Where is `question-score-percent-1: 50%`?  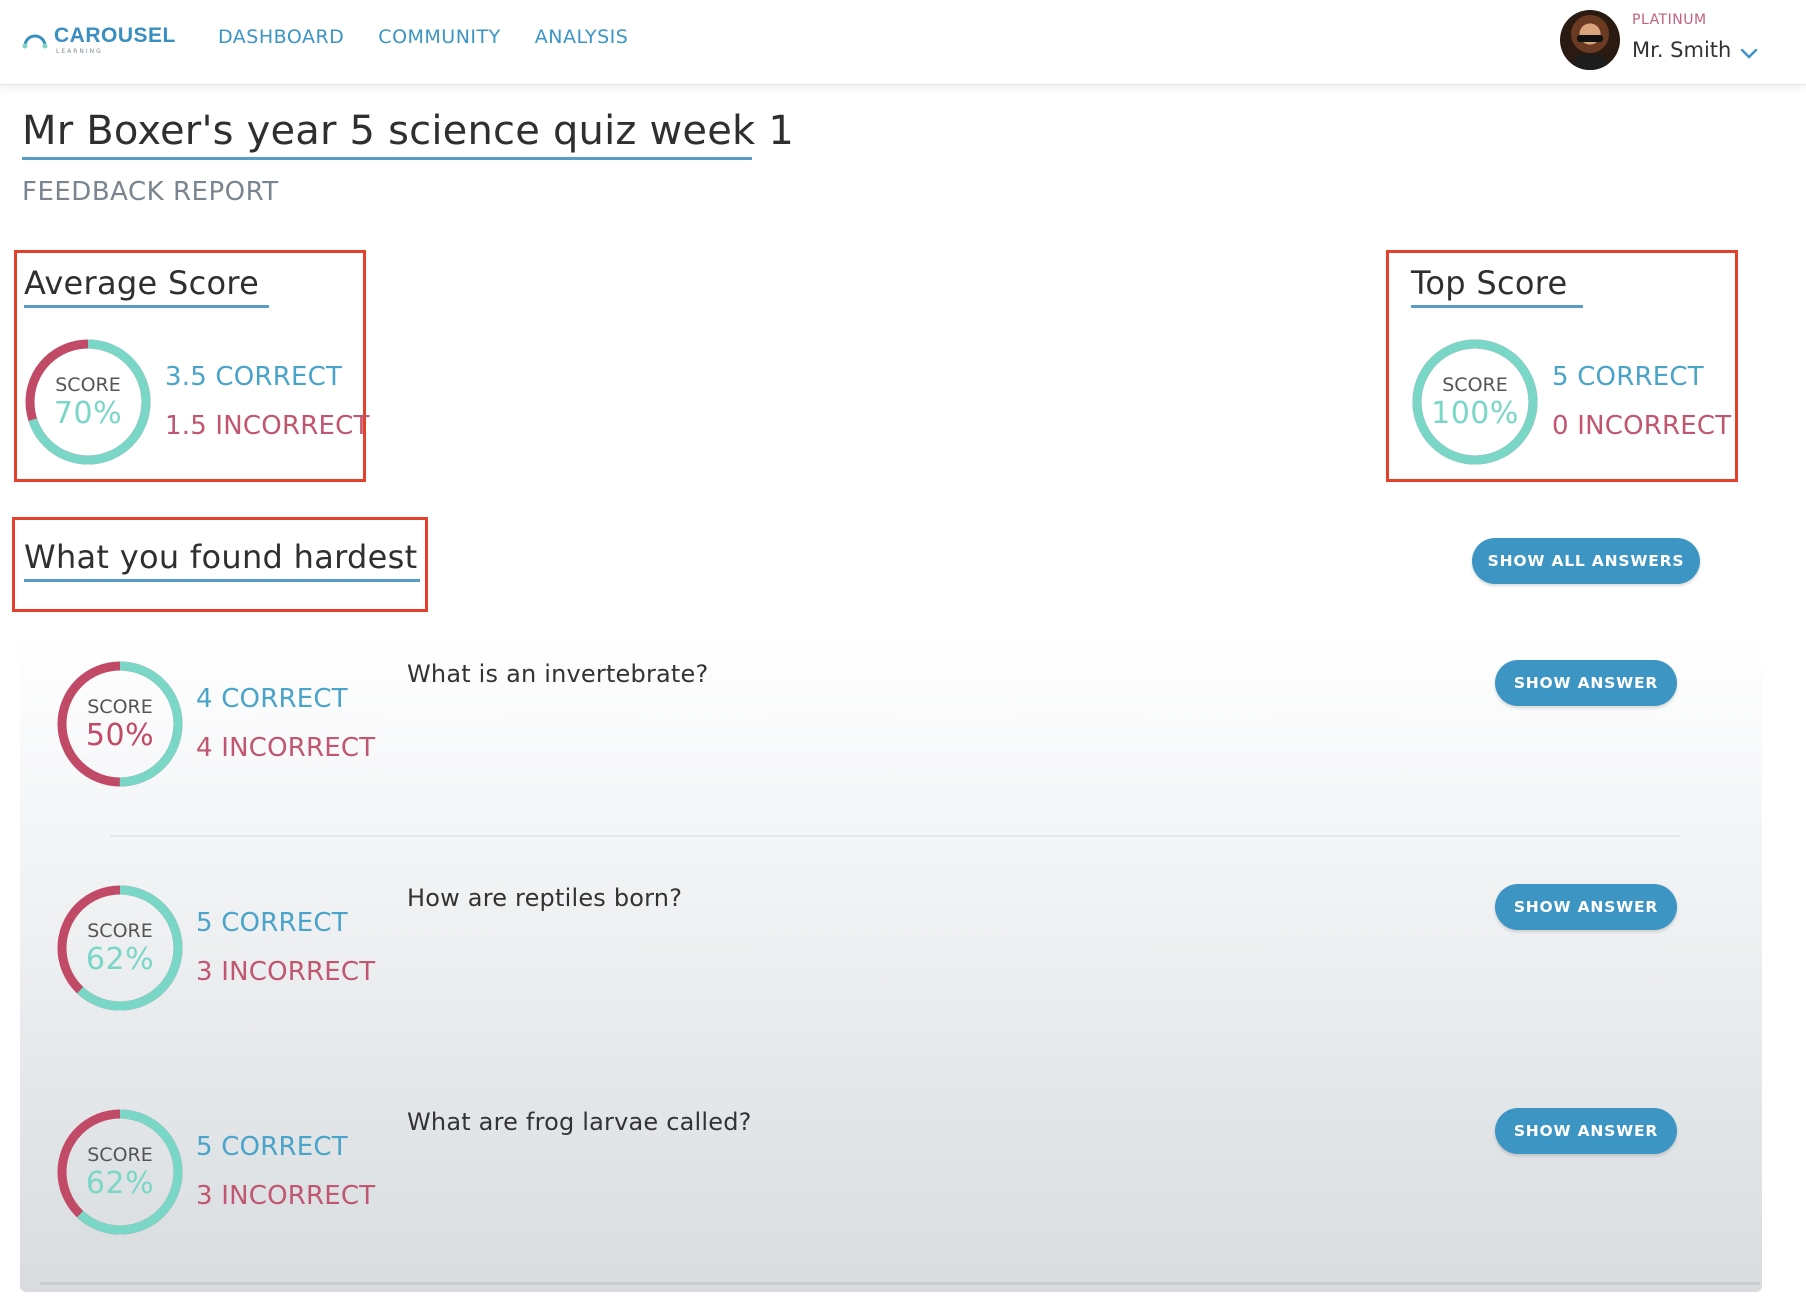
question-score-percent-1: 50% is located at coordinates (120, 735).